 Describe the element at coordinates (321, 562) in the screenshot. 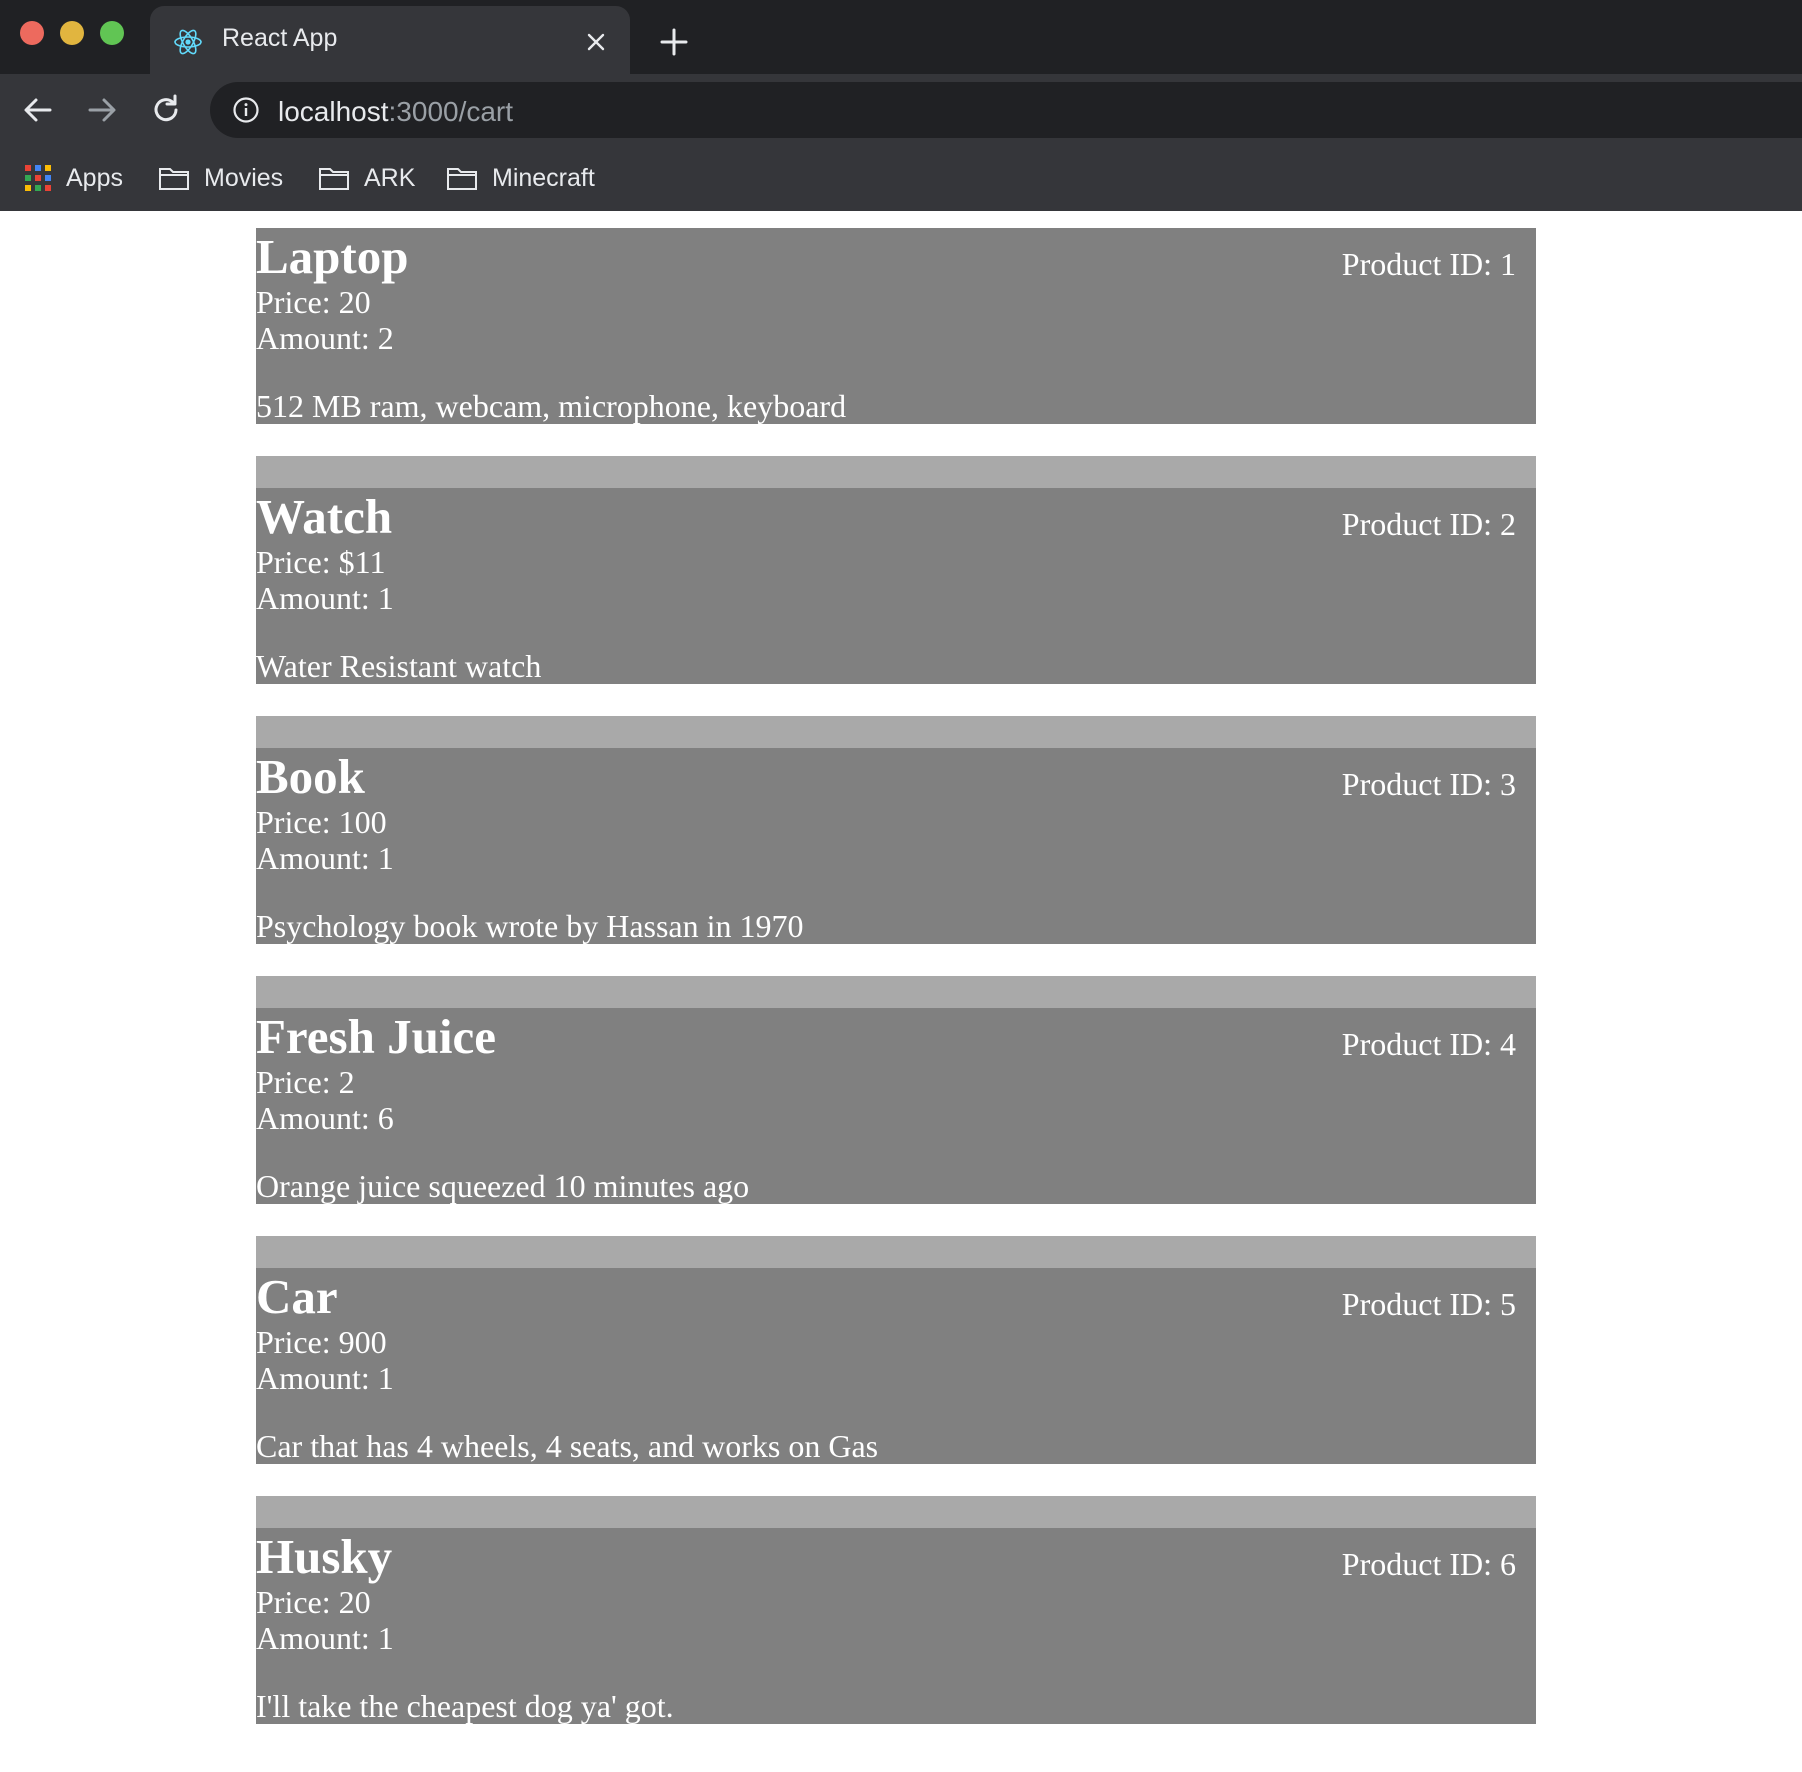

I see `product-price: Price: $11` at that location.